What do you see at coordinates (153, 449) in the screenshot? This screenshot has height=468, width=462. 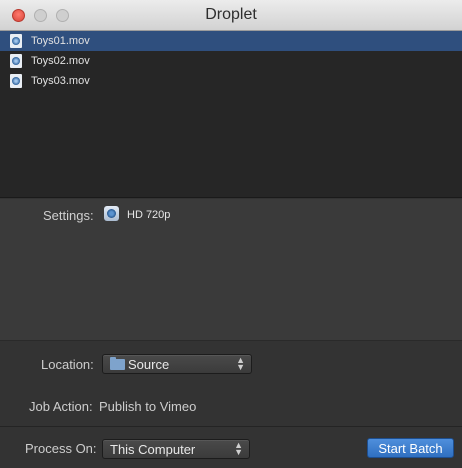 I see `process-on-value: This Computer` at bounding box center [153, 449].